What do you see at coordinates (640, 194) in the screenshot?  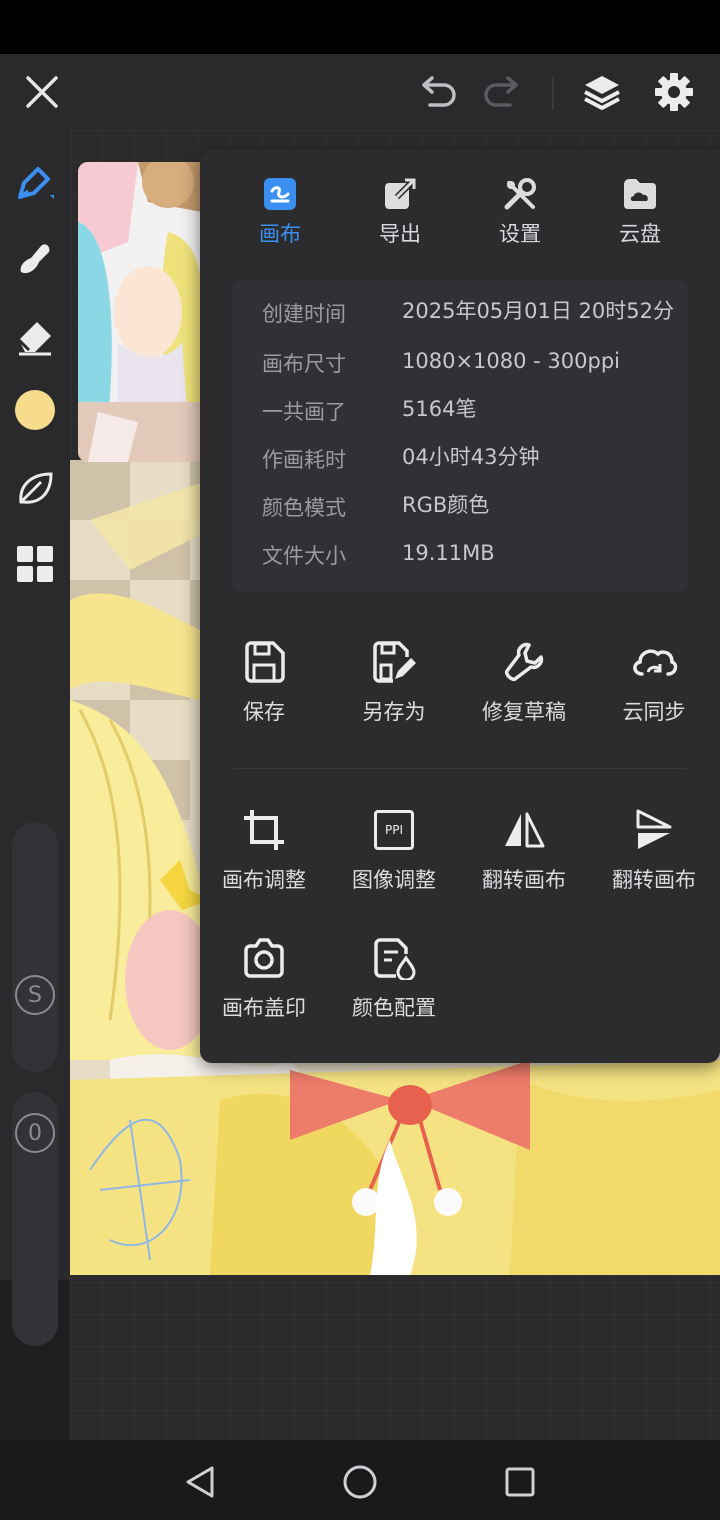 I see `cloud-drive-icon` at bounding box center [640, 194].